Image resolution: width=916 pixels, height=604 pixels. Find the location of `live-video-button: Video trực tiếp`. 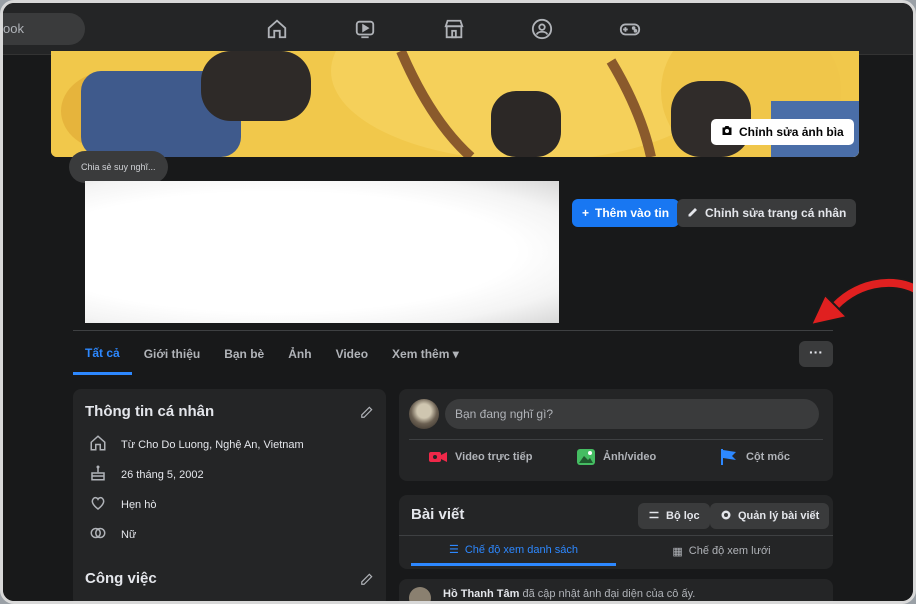

live-video-button: Video trực tiếp is located at coordinates (480, 457).